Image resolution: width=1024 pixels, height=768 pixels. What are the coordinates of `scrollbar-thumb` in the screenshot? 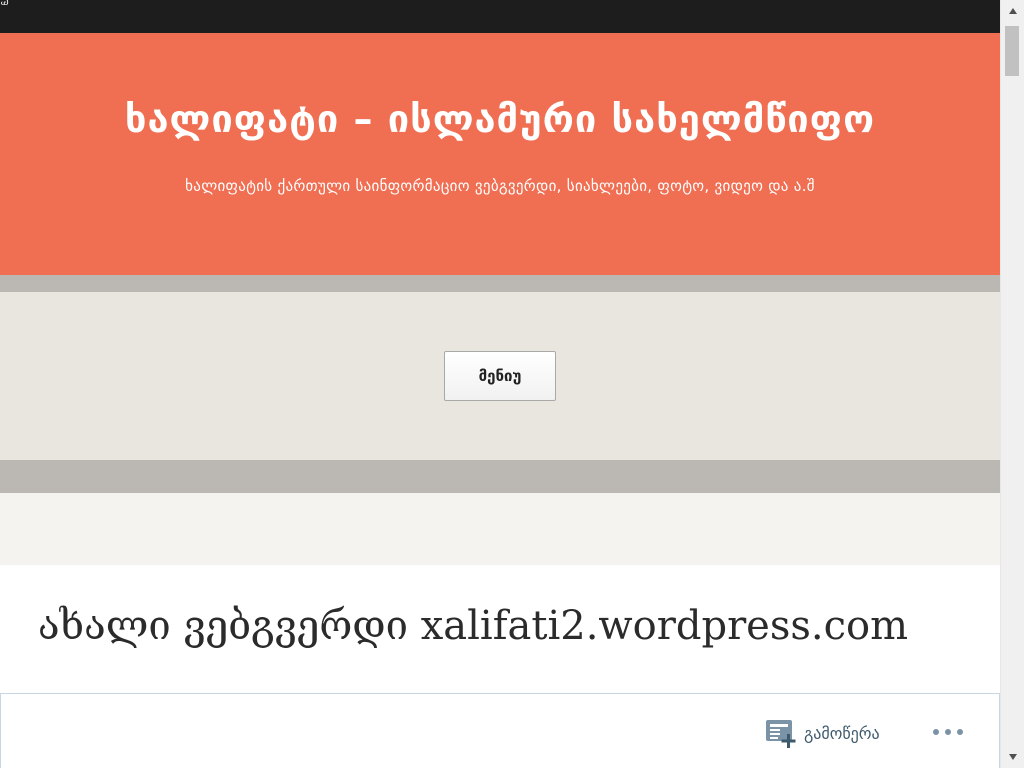 It's located at (1012, 51).